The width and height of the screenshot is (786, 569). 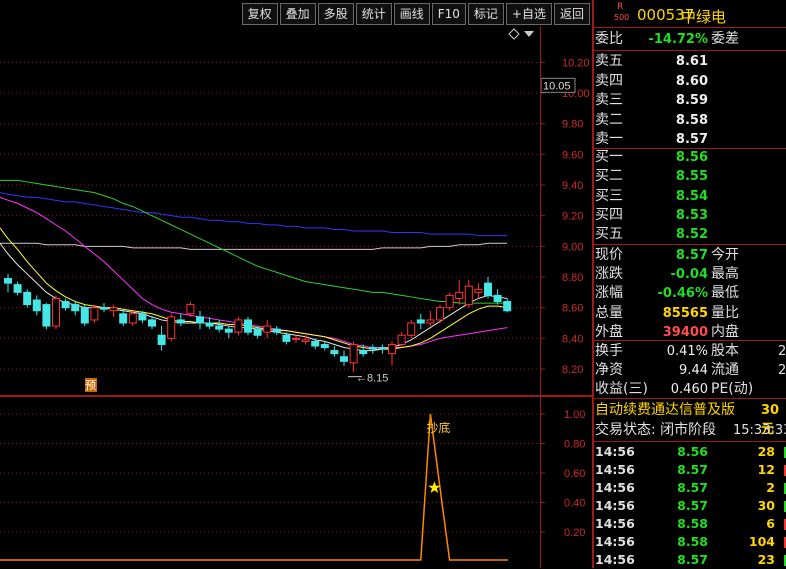 I want to click on sell-row: 卖四 8.60, so click(x=689, y=81).